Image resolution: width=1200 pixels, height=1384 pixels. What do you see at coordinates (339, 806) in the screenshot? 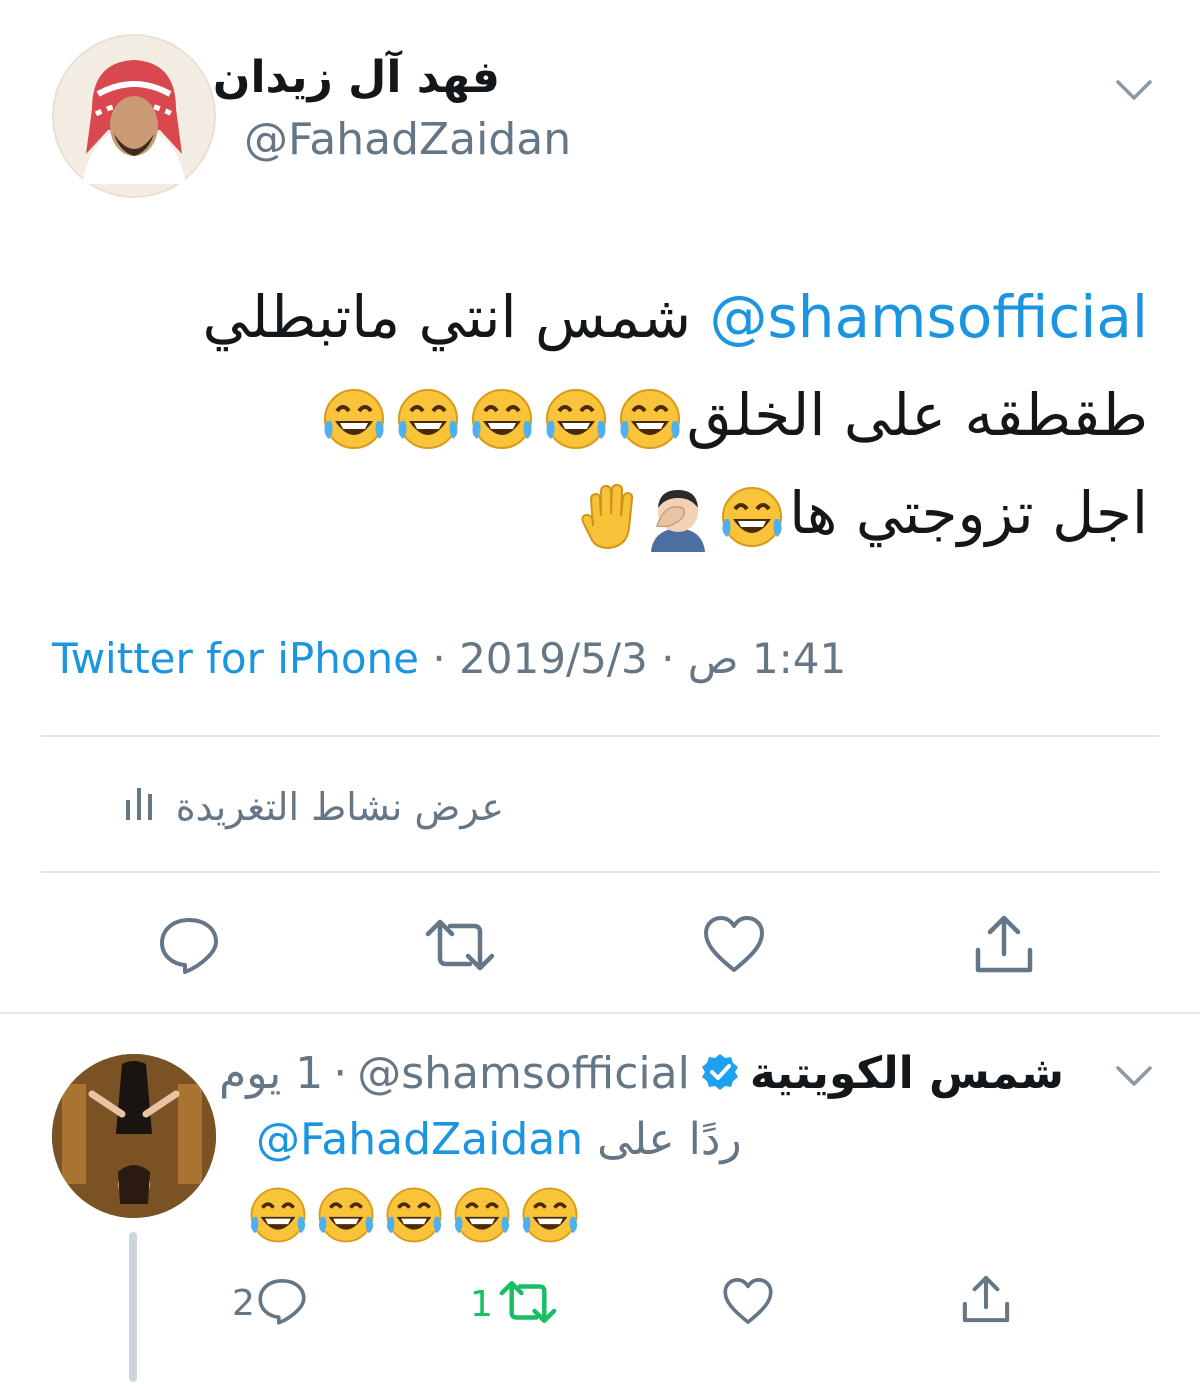
I see `activity-label: عرض نشاط التغريدة` at bounding box center [339, 806].